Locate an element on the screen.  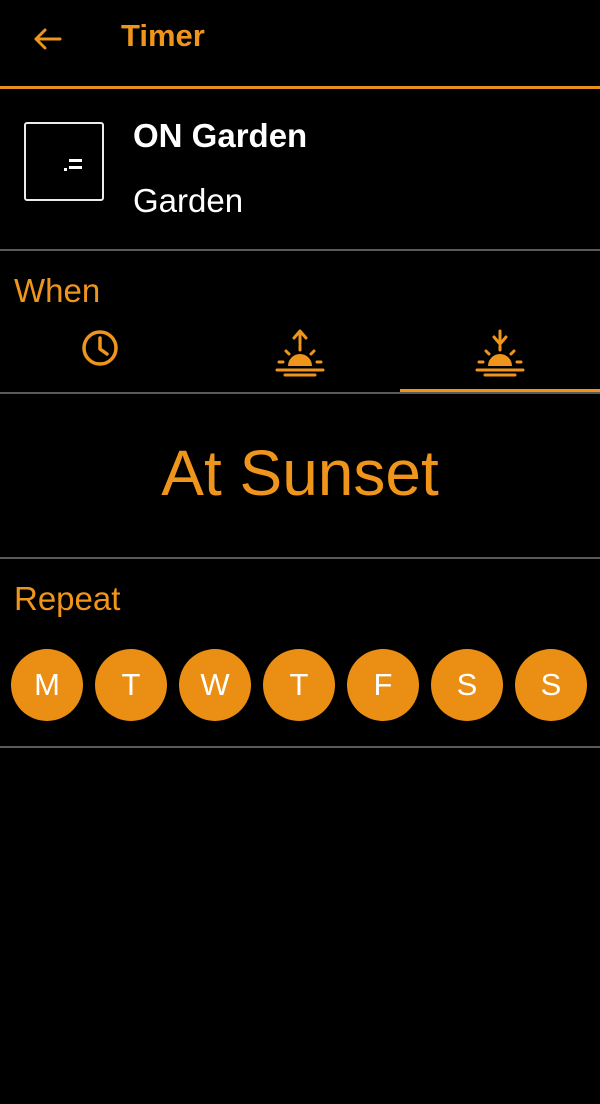
when-tabs is located at coordinates (300, 356).